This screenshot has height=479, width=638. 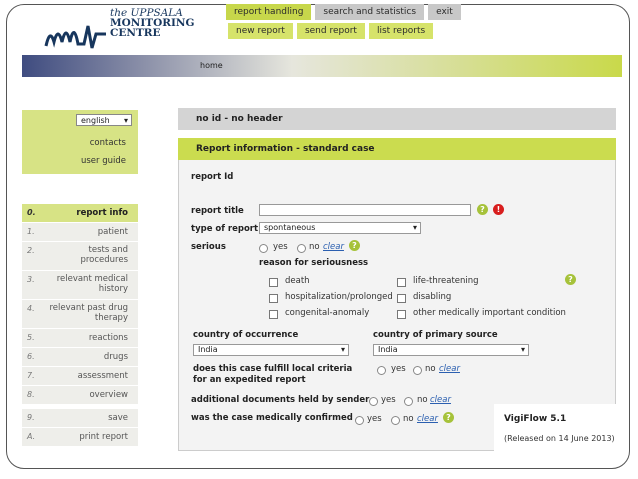 I want to click on menu-num: 4., so click(x=31, y=308).